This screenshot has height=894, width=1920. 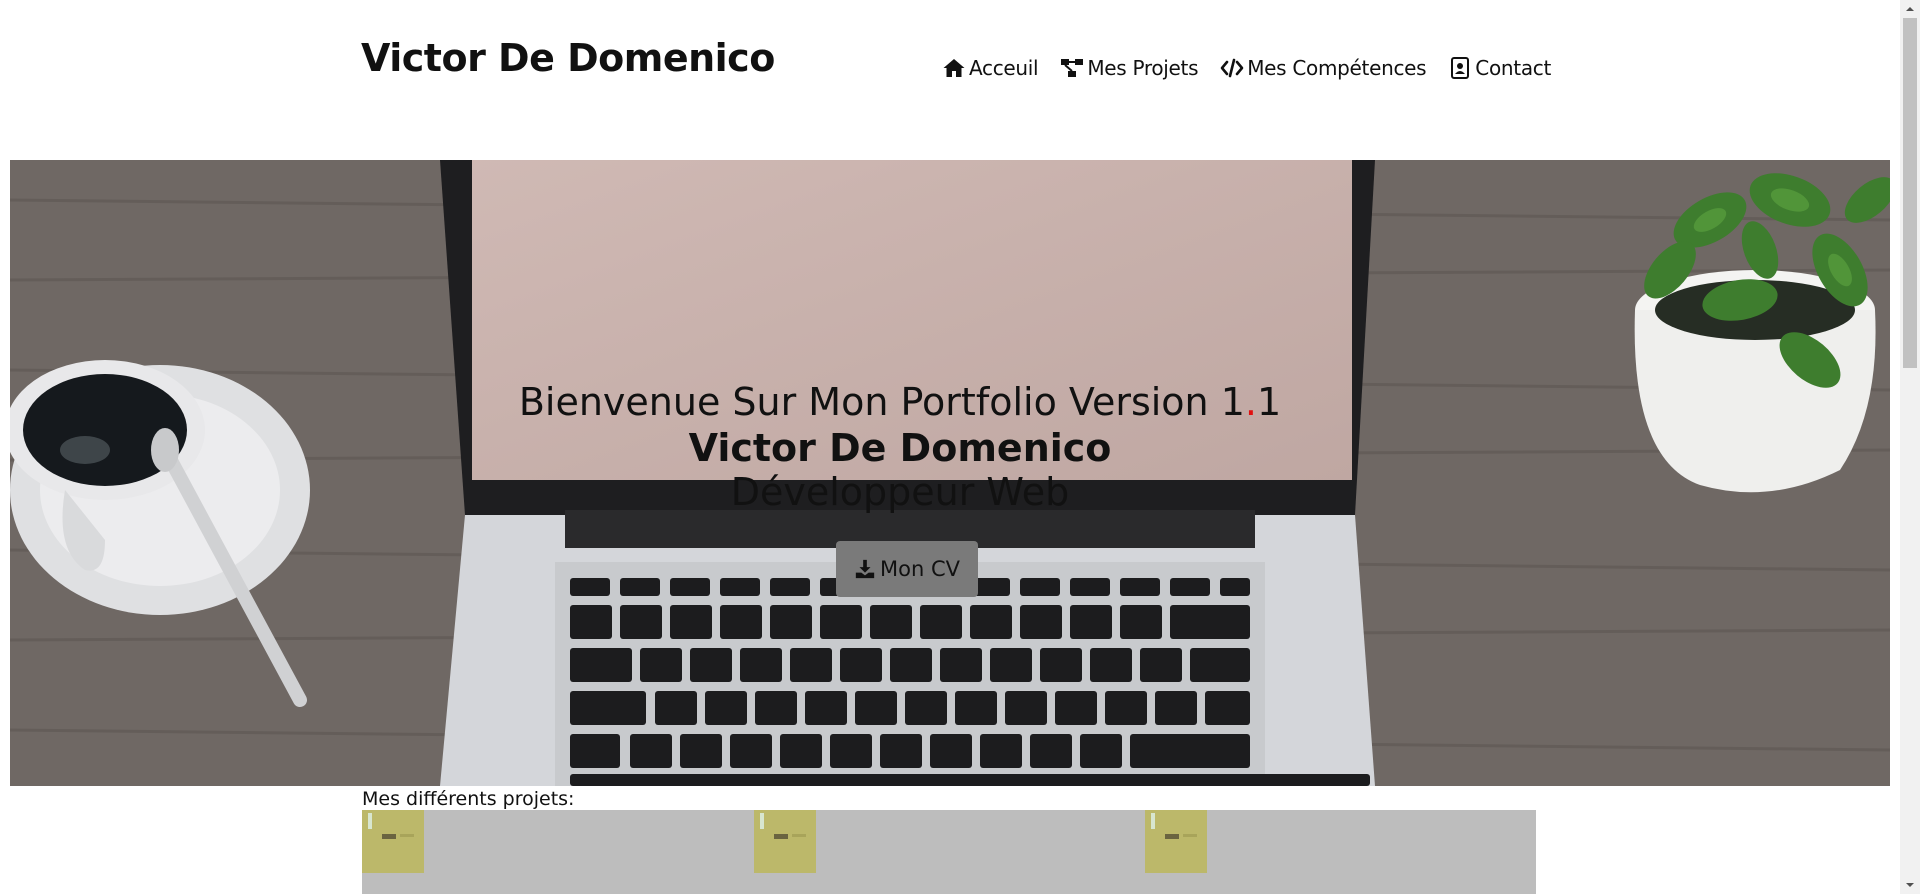 What do you see at coordinates (865, 569) in the screenshot?
I see `download-icon` at bounding box center [865, 569].